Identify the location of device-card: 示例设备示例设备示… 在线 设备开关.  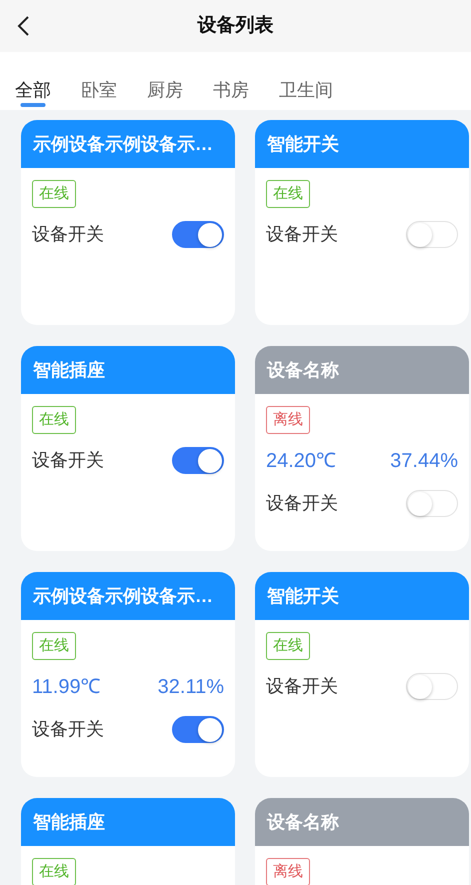
(128, 222).